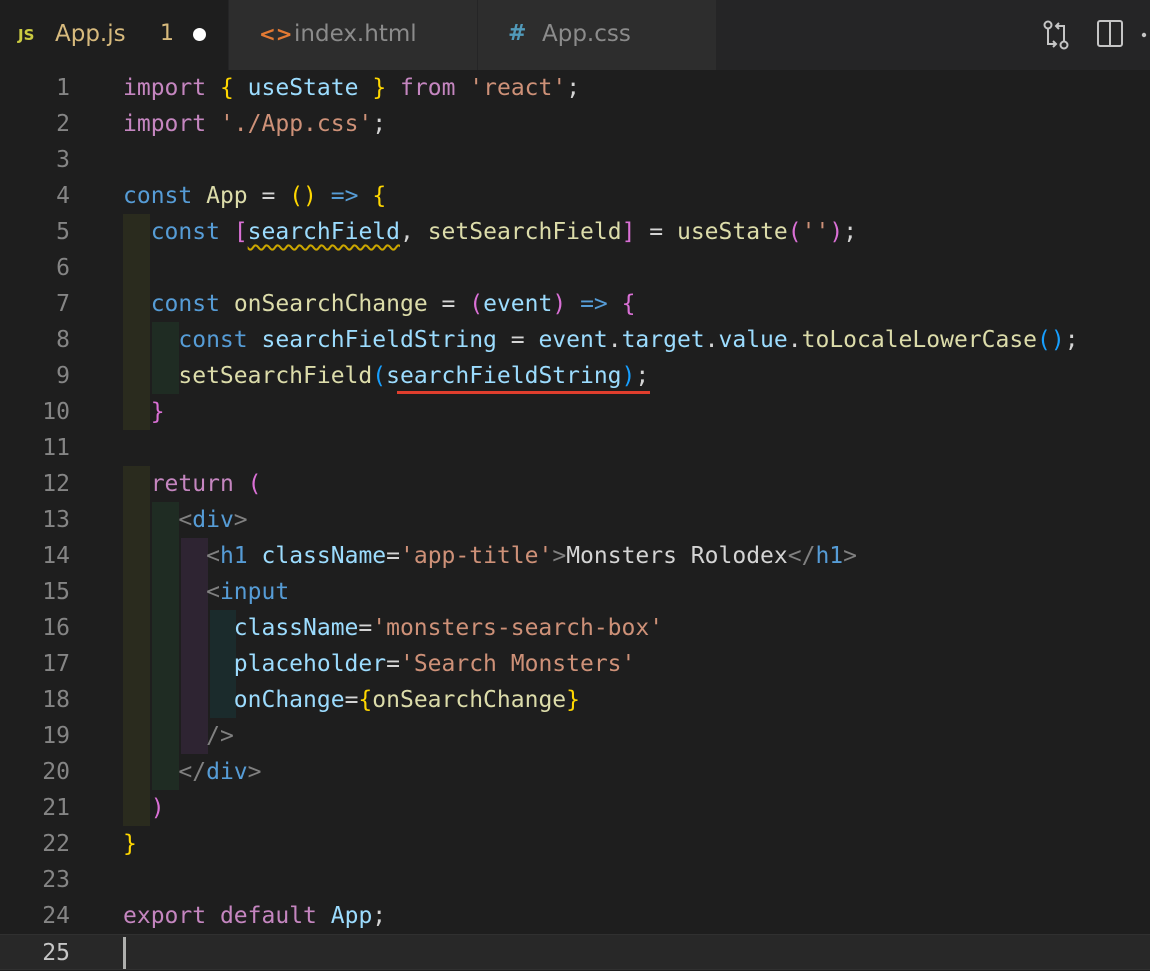 This screenshot has height=971, width=1150. I want to click on line-number: 13, so click(56, 520).